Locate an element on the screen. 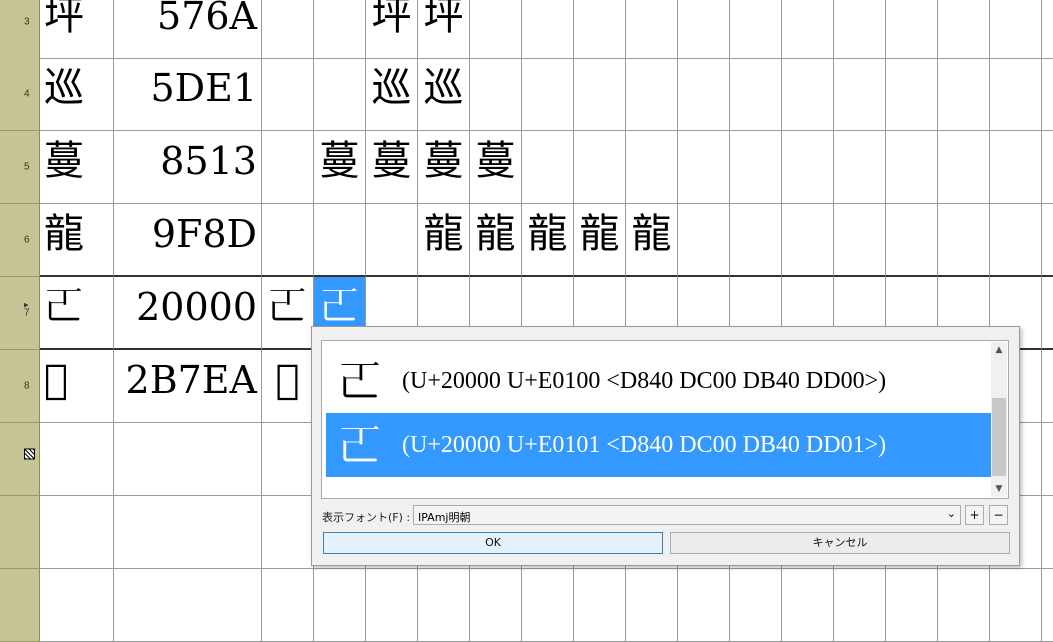  row-header: 3 is located at coordinates (20, 29).